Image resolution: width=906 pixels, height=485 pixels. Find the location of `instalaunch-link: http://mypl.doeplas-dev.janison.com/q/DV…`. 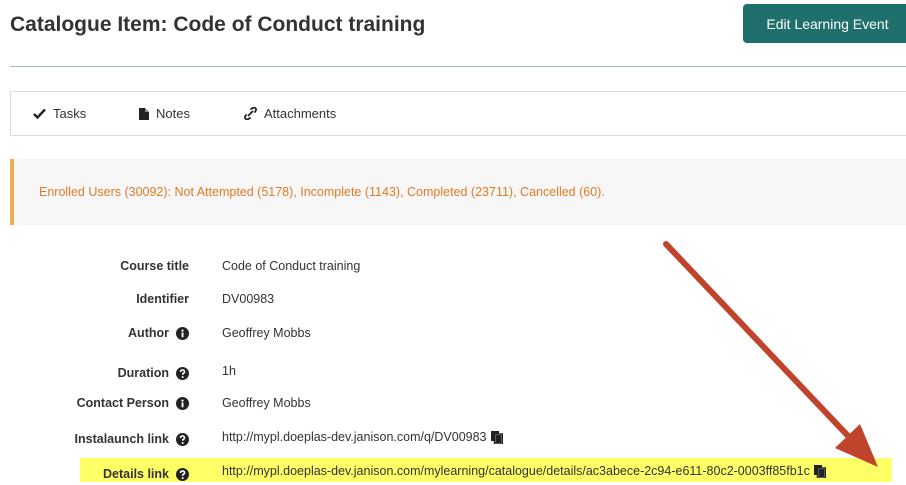

instalaunch-link: http://mypl.doeplas-dev.janison.com/q/DV… is located at coordinates (354, 437).